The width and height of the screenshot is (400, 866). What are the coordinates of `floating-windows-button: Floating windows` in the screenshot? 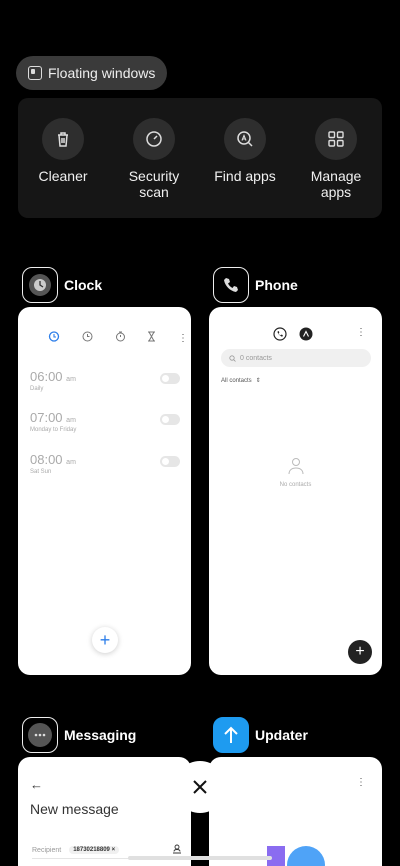 It's located at (92, 73).